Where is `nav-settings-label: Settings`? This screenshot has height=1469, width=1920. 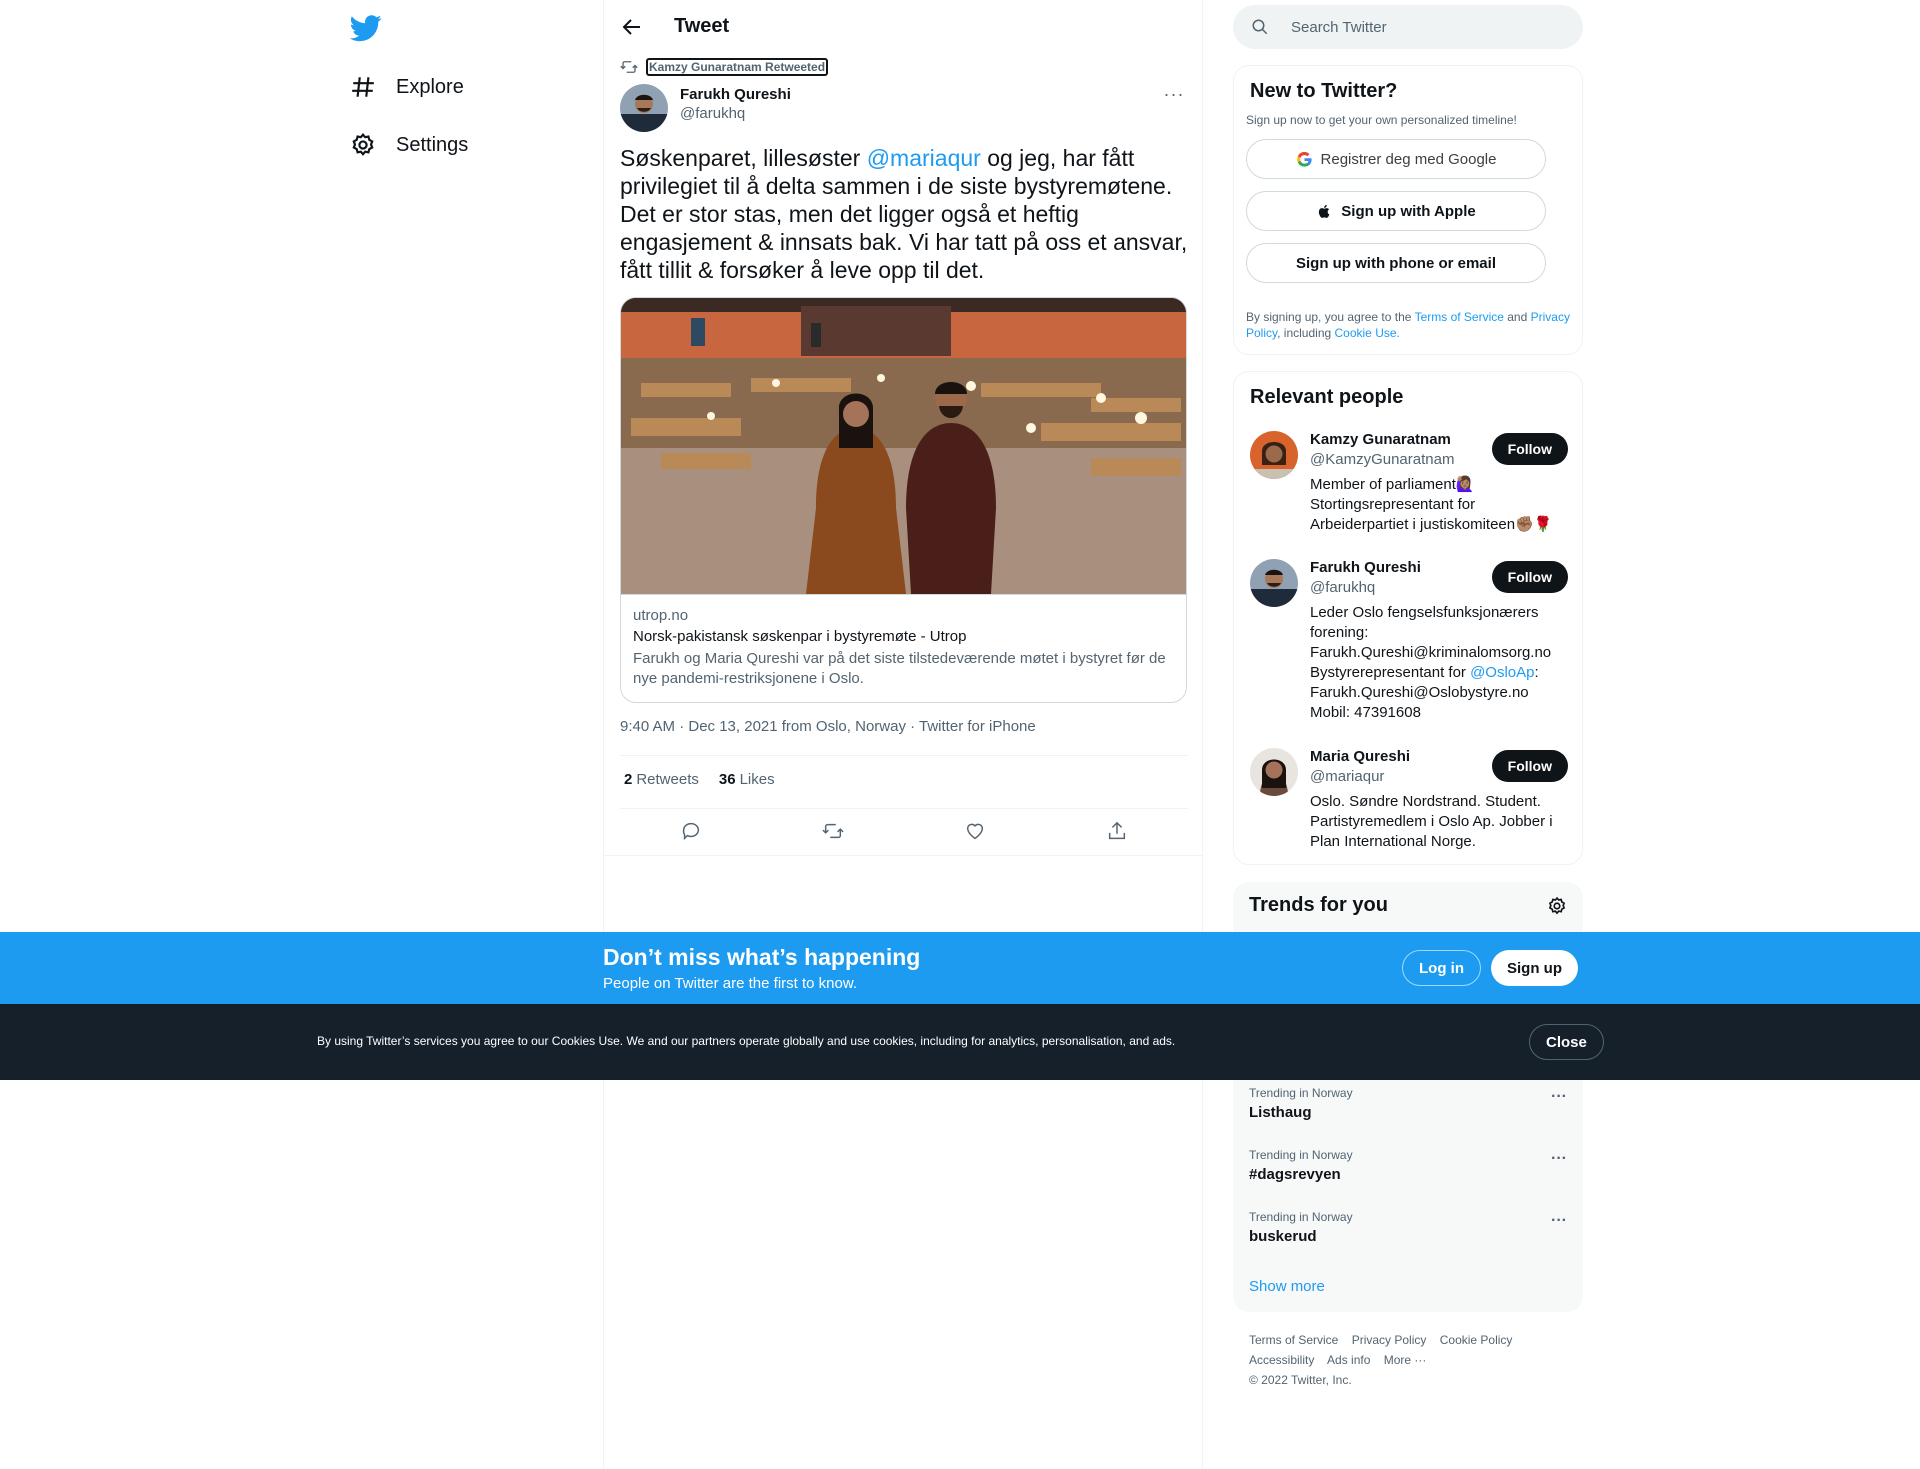 nav-settings-label: Settings is located at coordinates (432, 144).